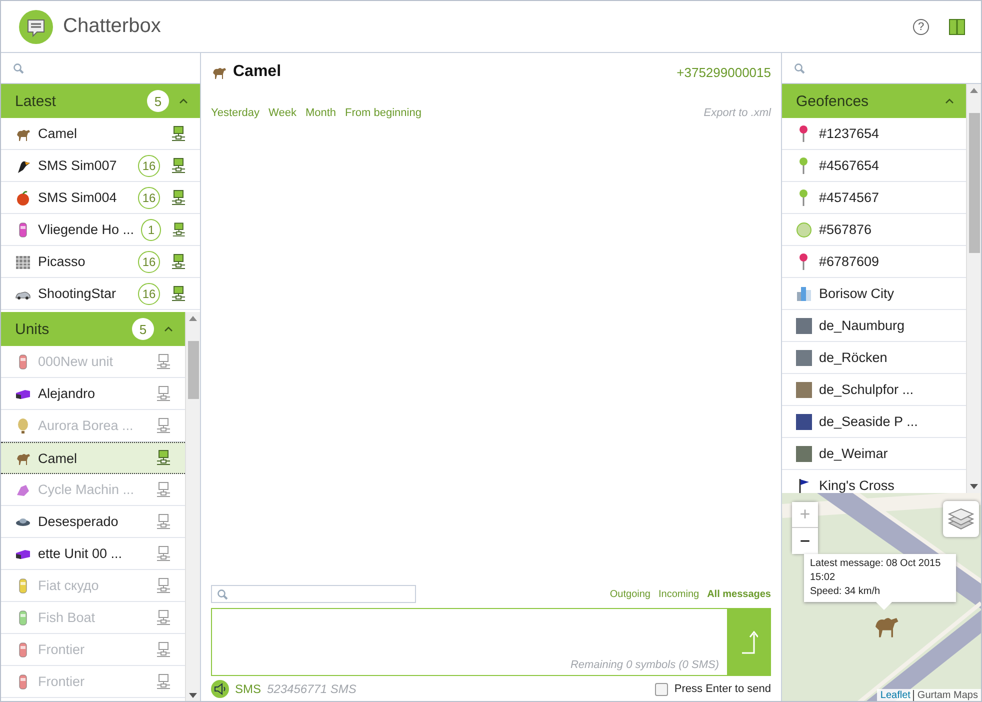 This screenshot has width=982, height=702. Describe the element at coordinates (248, 689) in the screenshot. I see `channel-label: SMS` at that location.